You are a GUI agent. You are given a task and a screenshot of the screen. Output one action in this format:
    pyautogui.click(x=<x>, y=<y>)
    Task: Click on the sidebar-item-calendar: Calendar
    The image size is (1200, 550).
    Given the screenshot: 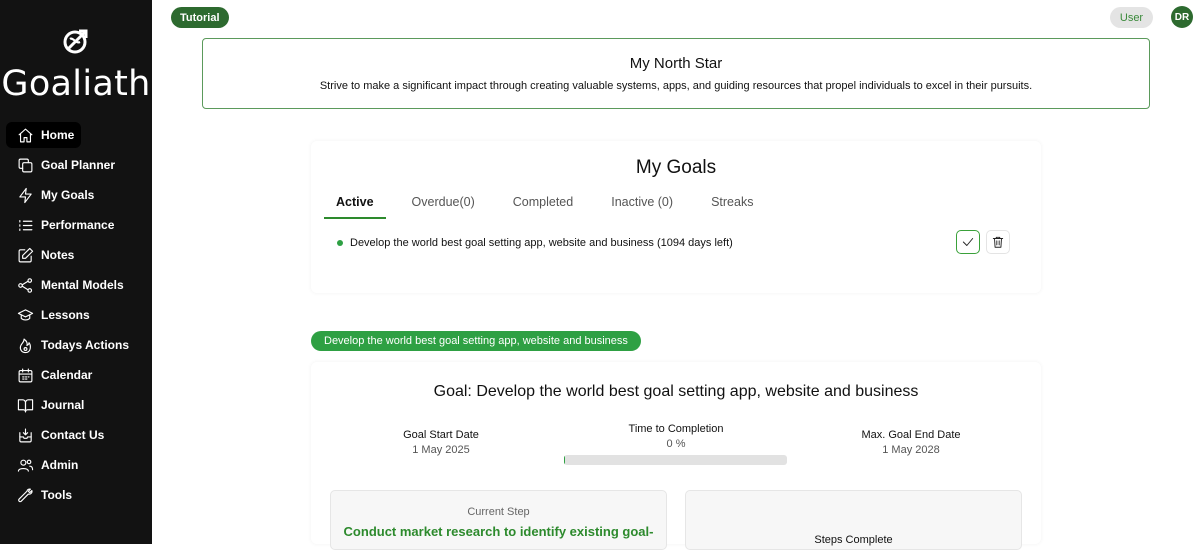 What is the action you would take?
    pyautogui.click(x=76, y=375)
    